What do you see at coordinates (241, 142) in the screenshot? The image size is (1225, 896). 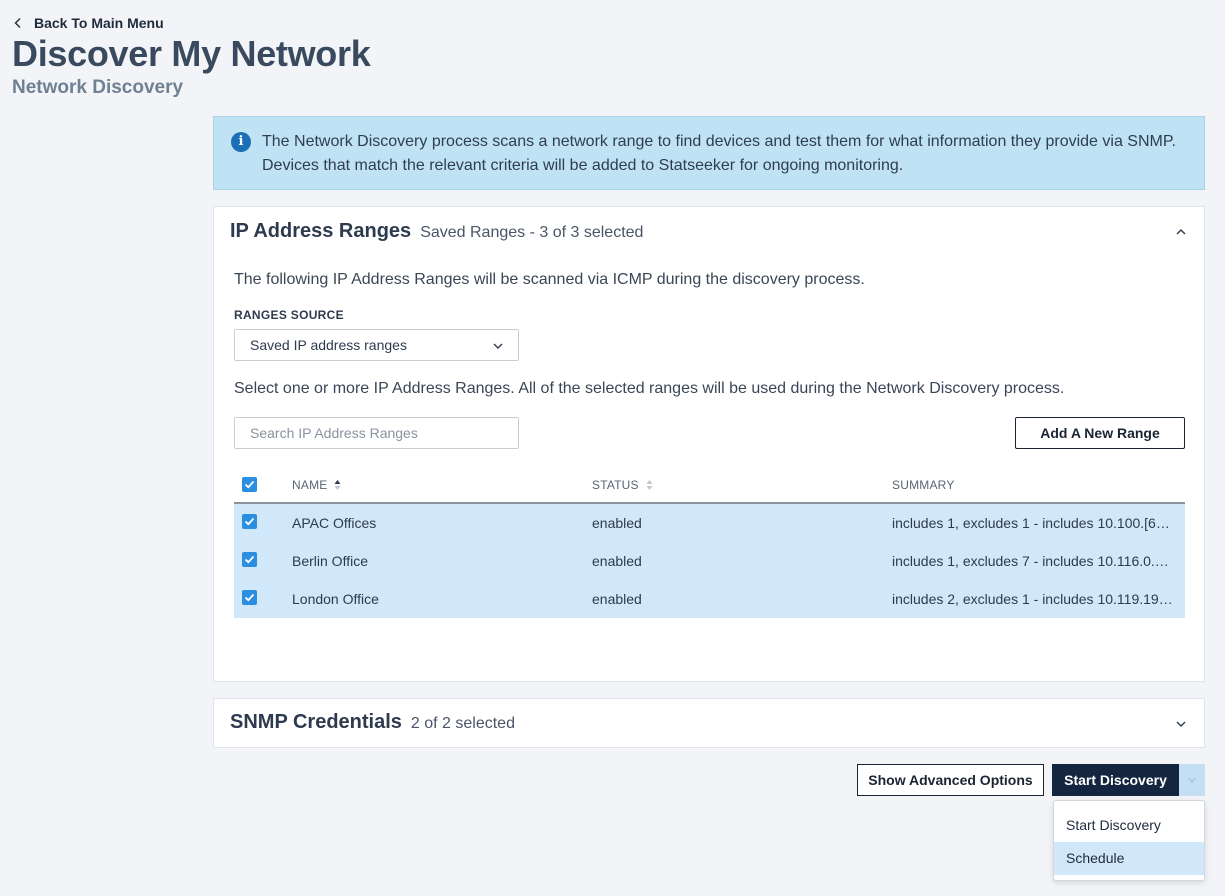 I see `info-icon: i` at bounding box center [241, 142].